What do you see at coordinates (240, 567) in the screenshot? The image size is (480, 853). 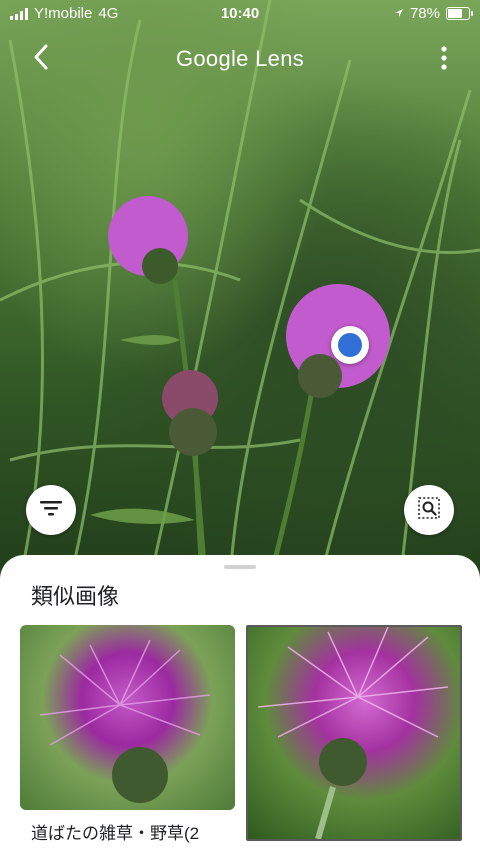 I see `sheet-drag-handle` at bounding box center [240, 567].